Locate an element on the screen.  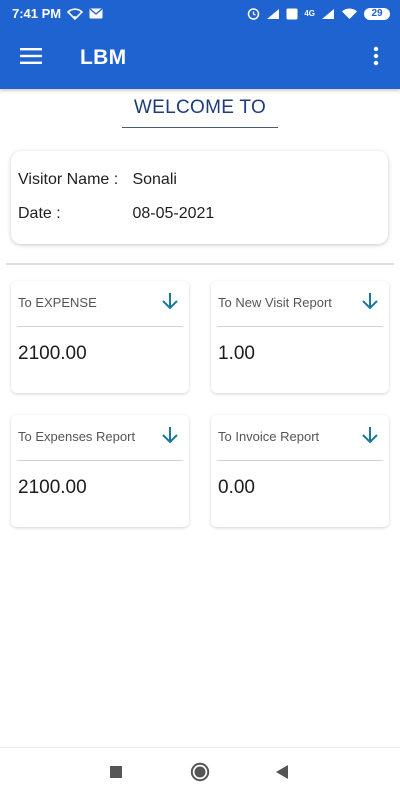
card-title: To New Visit Report is located at coordinates (275, 302).